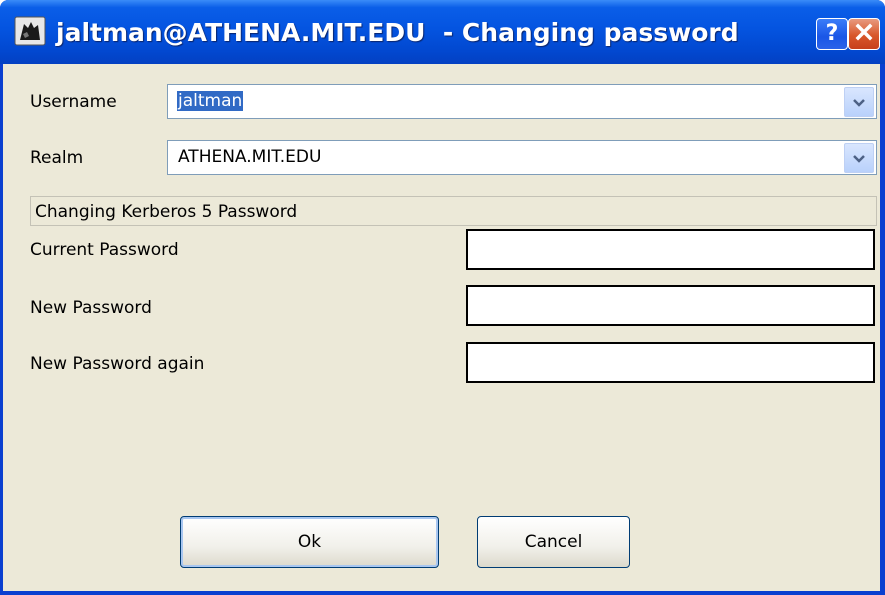 The height and width of the screenshot is (595, 885). What do you see at coordinates (453, 211) in the screenshot?
I see `section-header: Changing Kerberos 5 Password` at bounding box center [453, 211].